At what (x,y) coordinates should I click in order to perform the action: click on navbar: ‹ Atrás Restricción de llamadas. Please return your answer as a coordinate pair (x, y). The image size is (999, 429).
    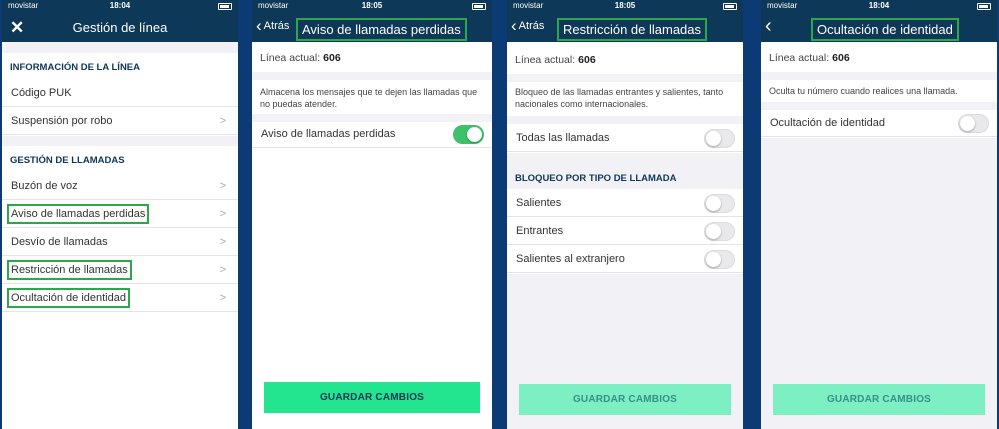
    Looking at the image, I should click on (625, 27).